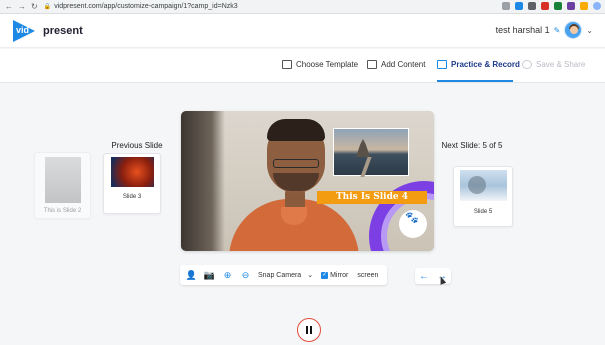  Describe the element at coordinates (320, 64) in the screenshot. I see `step-choose-template: Choose Template` at that location.